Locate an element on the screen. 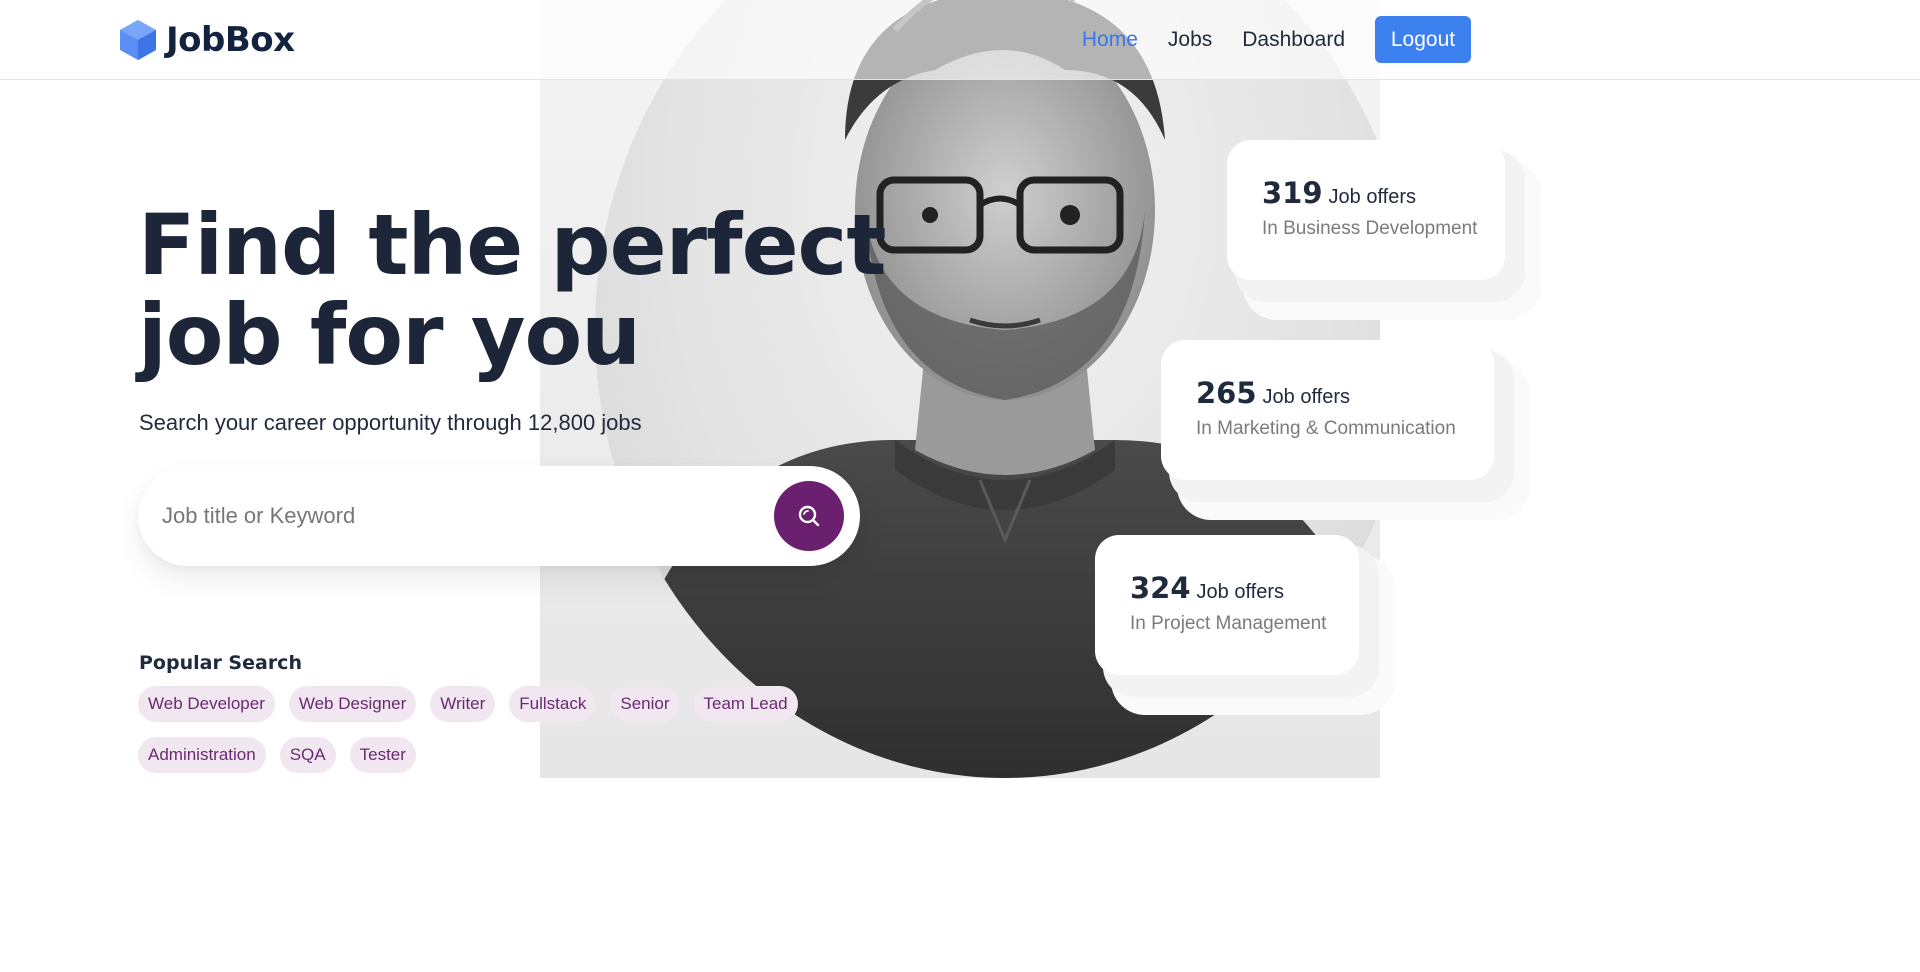  stat-card-business-development: 319 Job offers In Business Development is located at coordinates (1366, 210).